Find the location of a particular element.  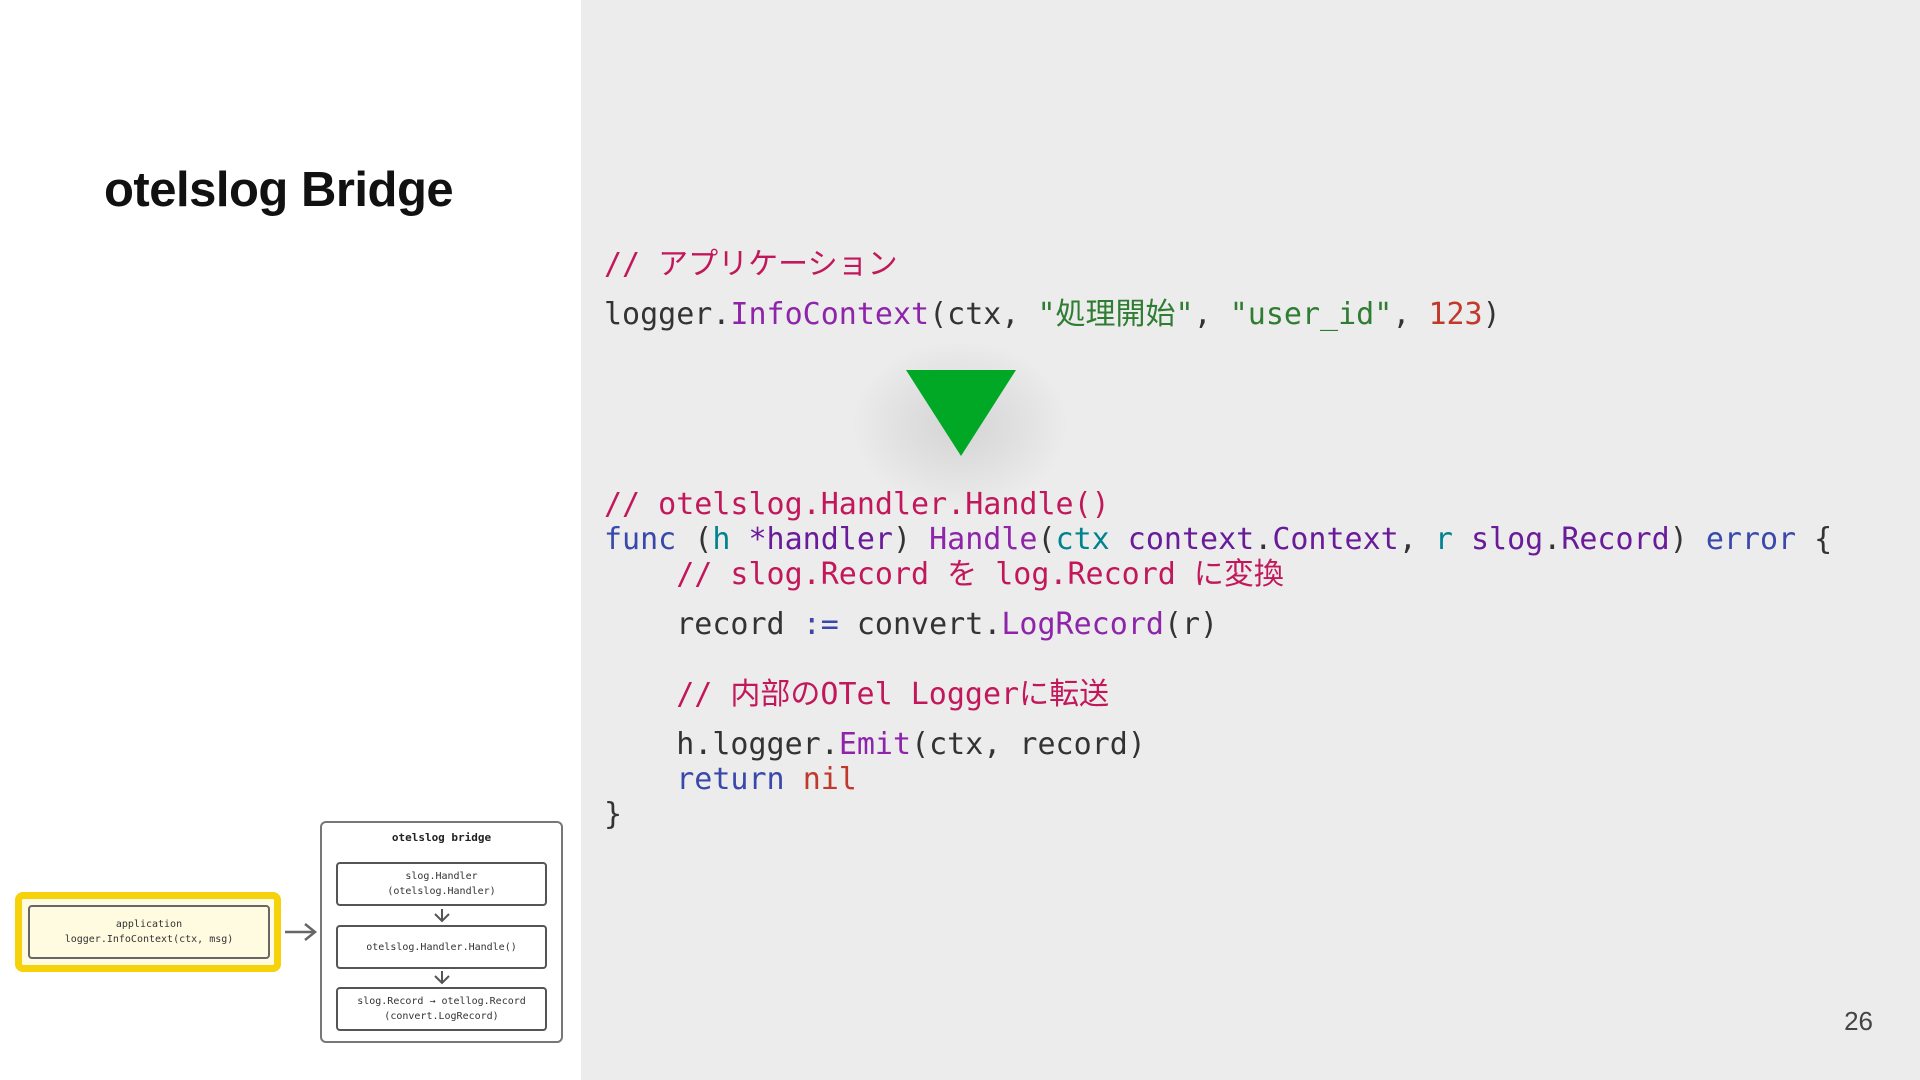

code-token: Handle is located at coordinates (983, 539).